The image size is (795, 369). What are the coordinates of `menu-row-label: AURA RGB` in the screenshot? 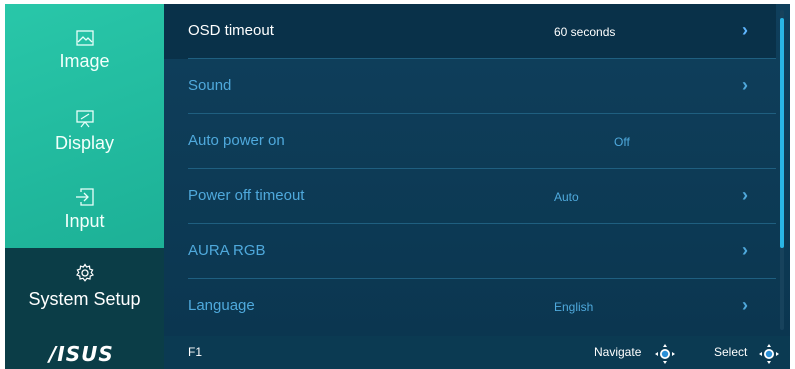 It's located at (227, 250).